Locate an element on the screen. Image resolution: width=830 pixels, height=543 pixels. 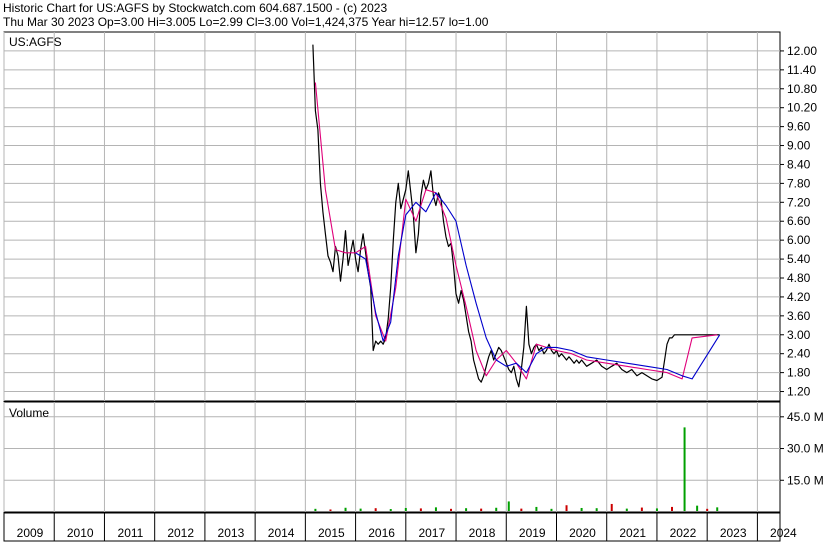
volume-y-tick-label: 30.0 M is located at coordinates (805, 449).